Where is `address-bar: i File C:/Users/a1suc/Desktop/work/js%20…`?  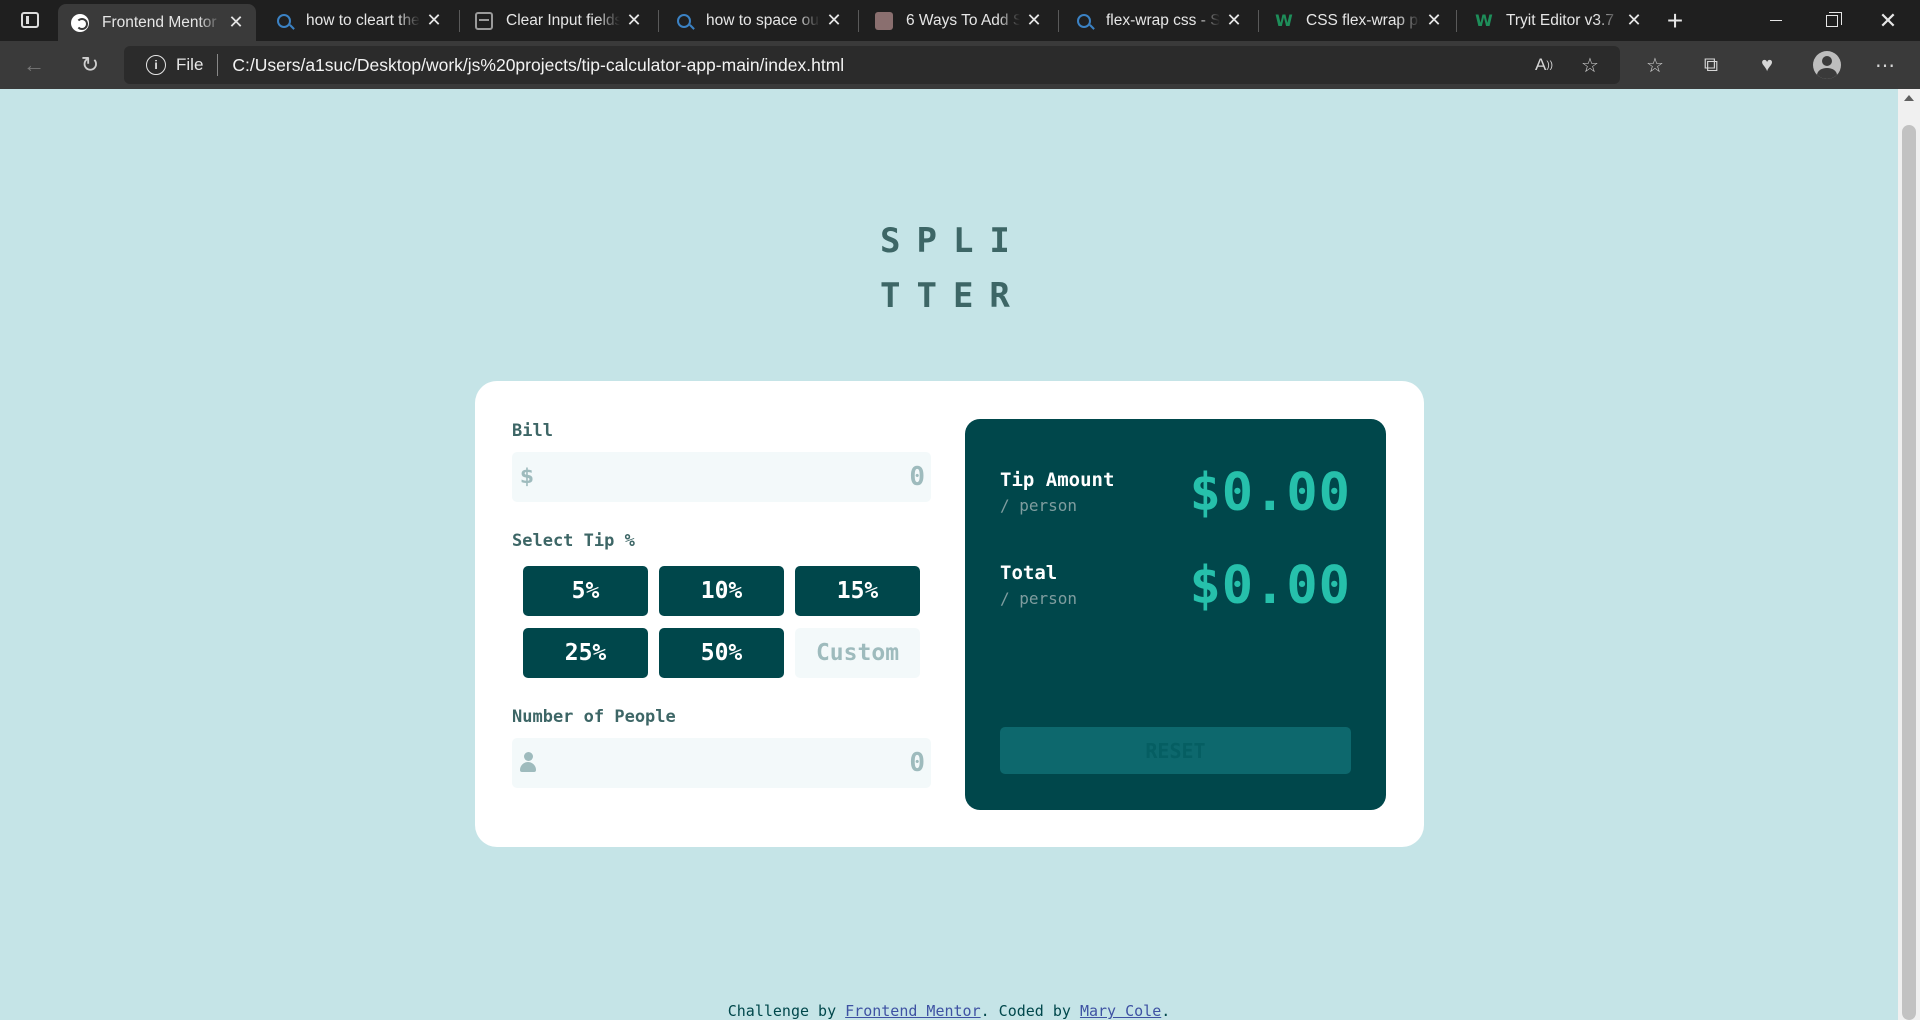
address-bar: i File C:/Users/a1suc/Desktop/work/js%20… is located at coordinates (872, 65).